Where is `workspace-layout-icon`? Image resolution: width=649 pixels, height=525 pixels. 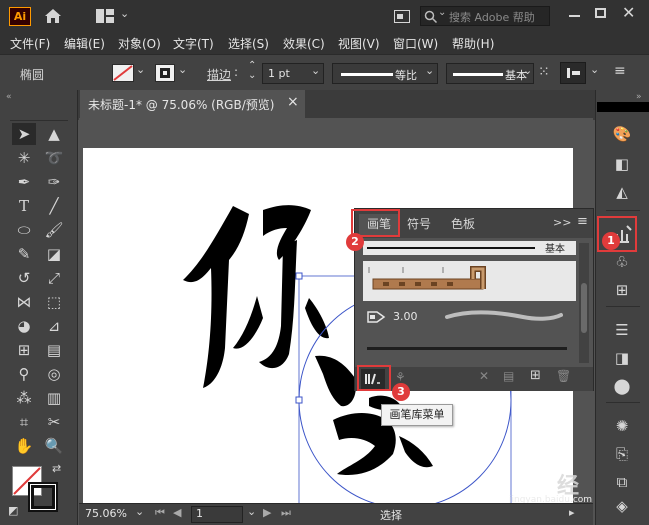
workspace-layout-icon is located at coordinates (106, 16).